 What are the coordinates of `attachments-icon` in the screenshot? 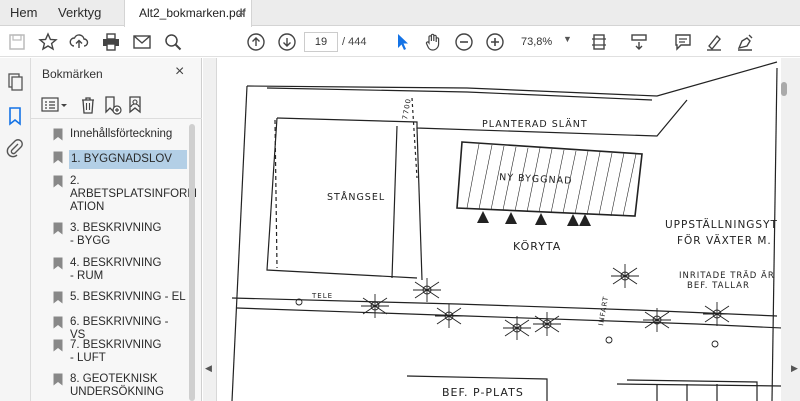 It's located at (15, 148).